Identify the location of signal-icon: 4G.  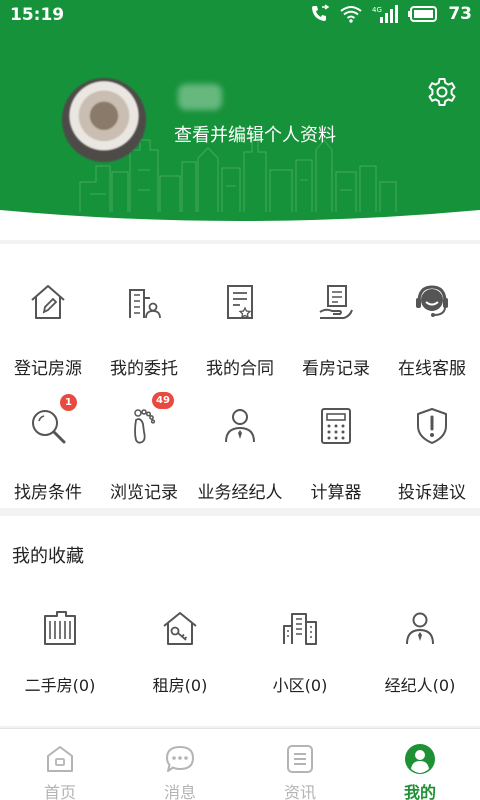
(385, 14).